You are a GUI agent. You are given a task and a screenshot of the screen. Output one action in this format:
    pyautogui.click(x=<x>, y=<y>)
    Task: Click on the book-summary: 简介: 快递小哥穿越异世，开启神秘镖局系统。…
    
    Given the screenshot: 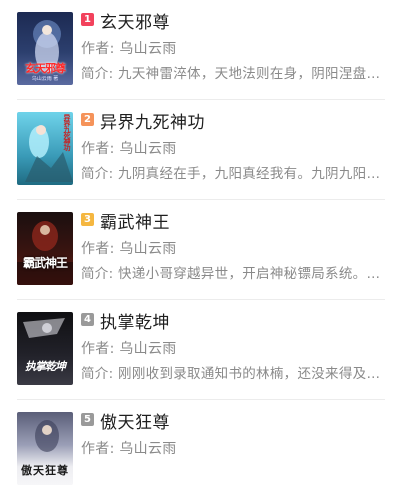 What is the action you would take?
    pyautogui.click(x=231, y=274)
    